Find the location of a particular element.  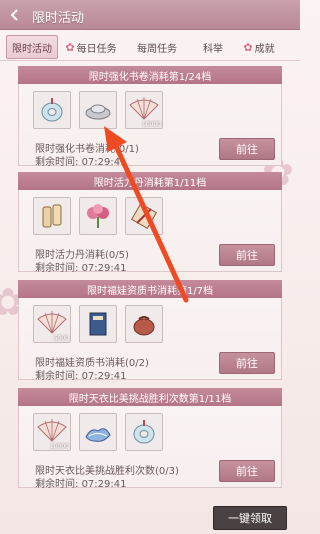

silver-ingot-icon is located at coordinates (98, 112).